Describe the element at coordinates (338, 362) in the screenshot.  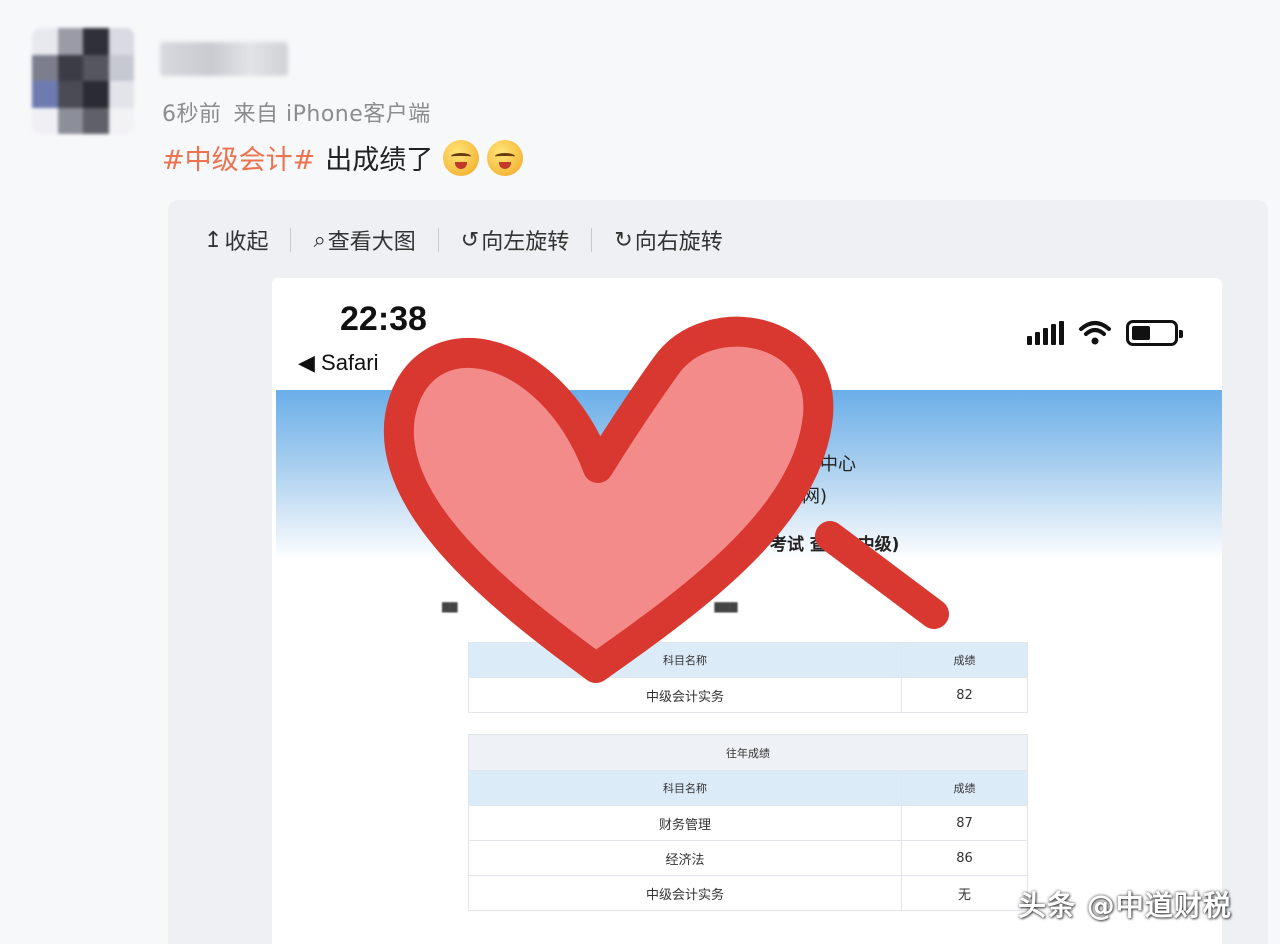
I see `phone-back-to-safari: ◀ Safari` at that location.